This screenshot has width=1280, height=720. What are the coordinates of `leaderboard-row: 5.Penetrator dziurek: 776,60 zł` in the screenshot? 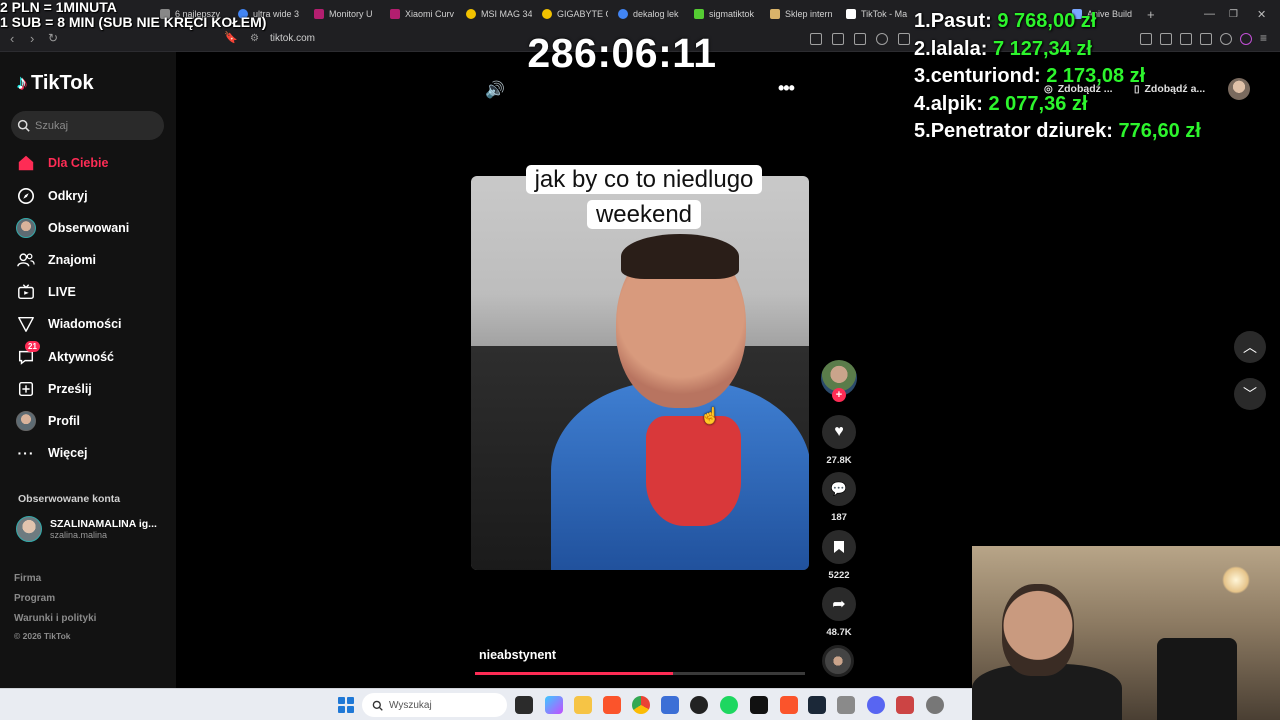 It's located at (1057, 132).